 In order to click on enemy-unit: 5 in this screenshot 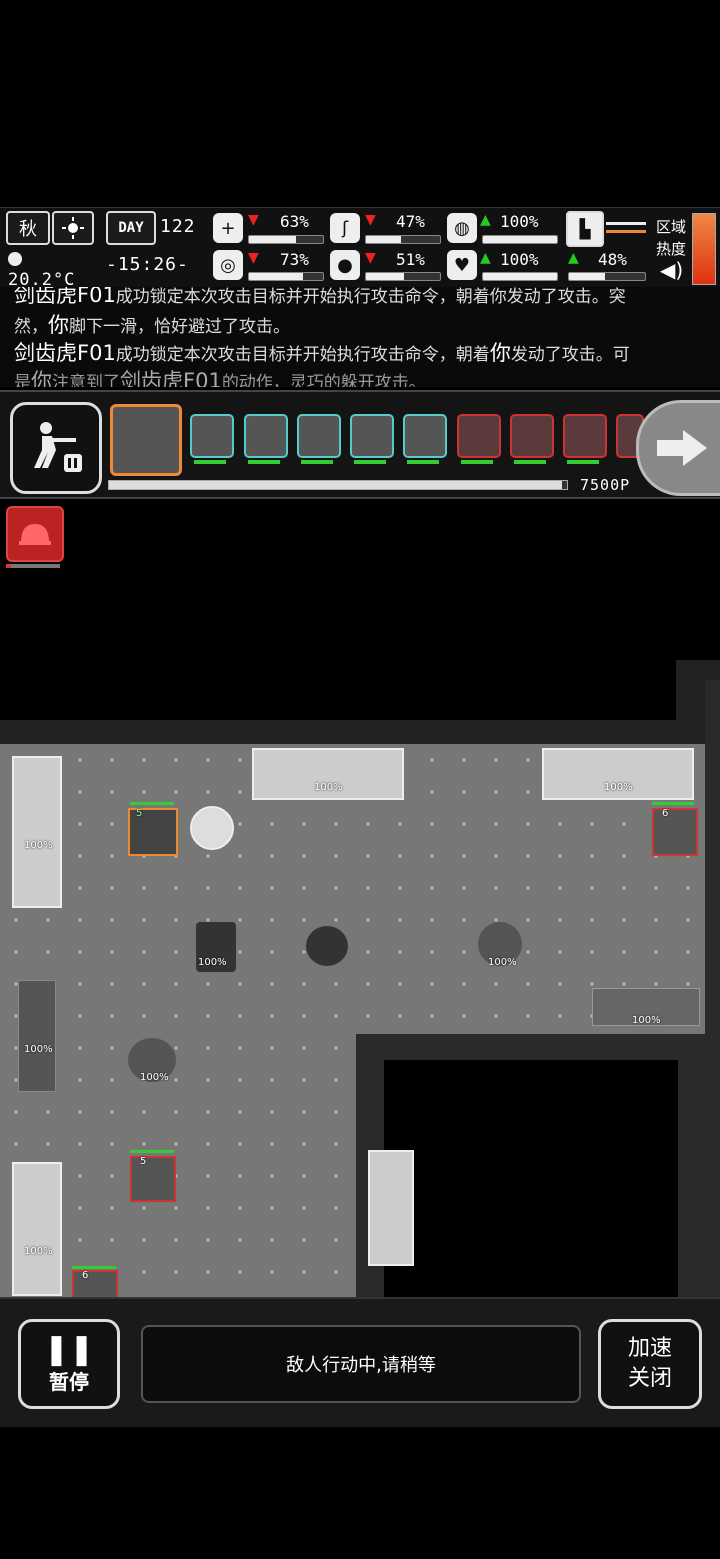, I will do `click(153, 1179)`.